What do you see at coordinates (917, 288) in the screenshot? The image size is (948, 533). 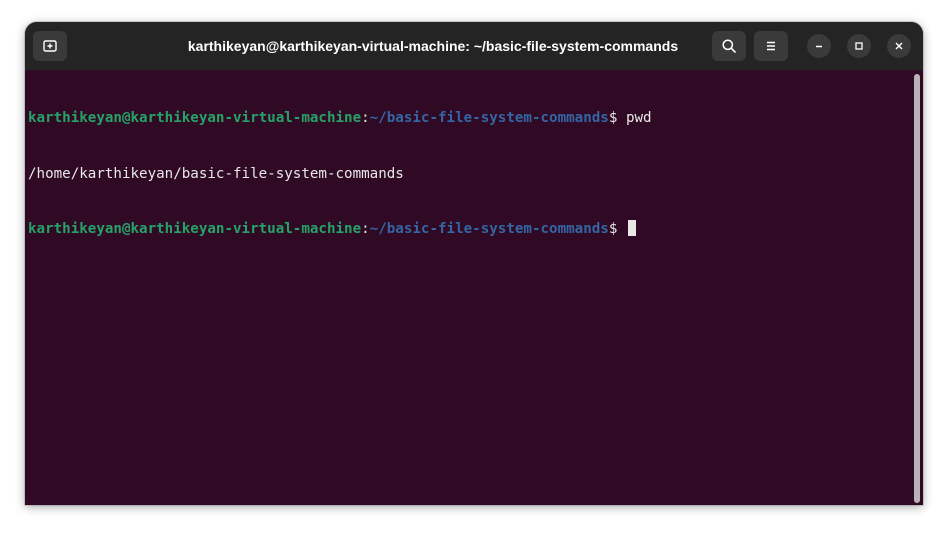 I see `vertical-scrollbar` at bounding box center [917, 288].